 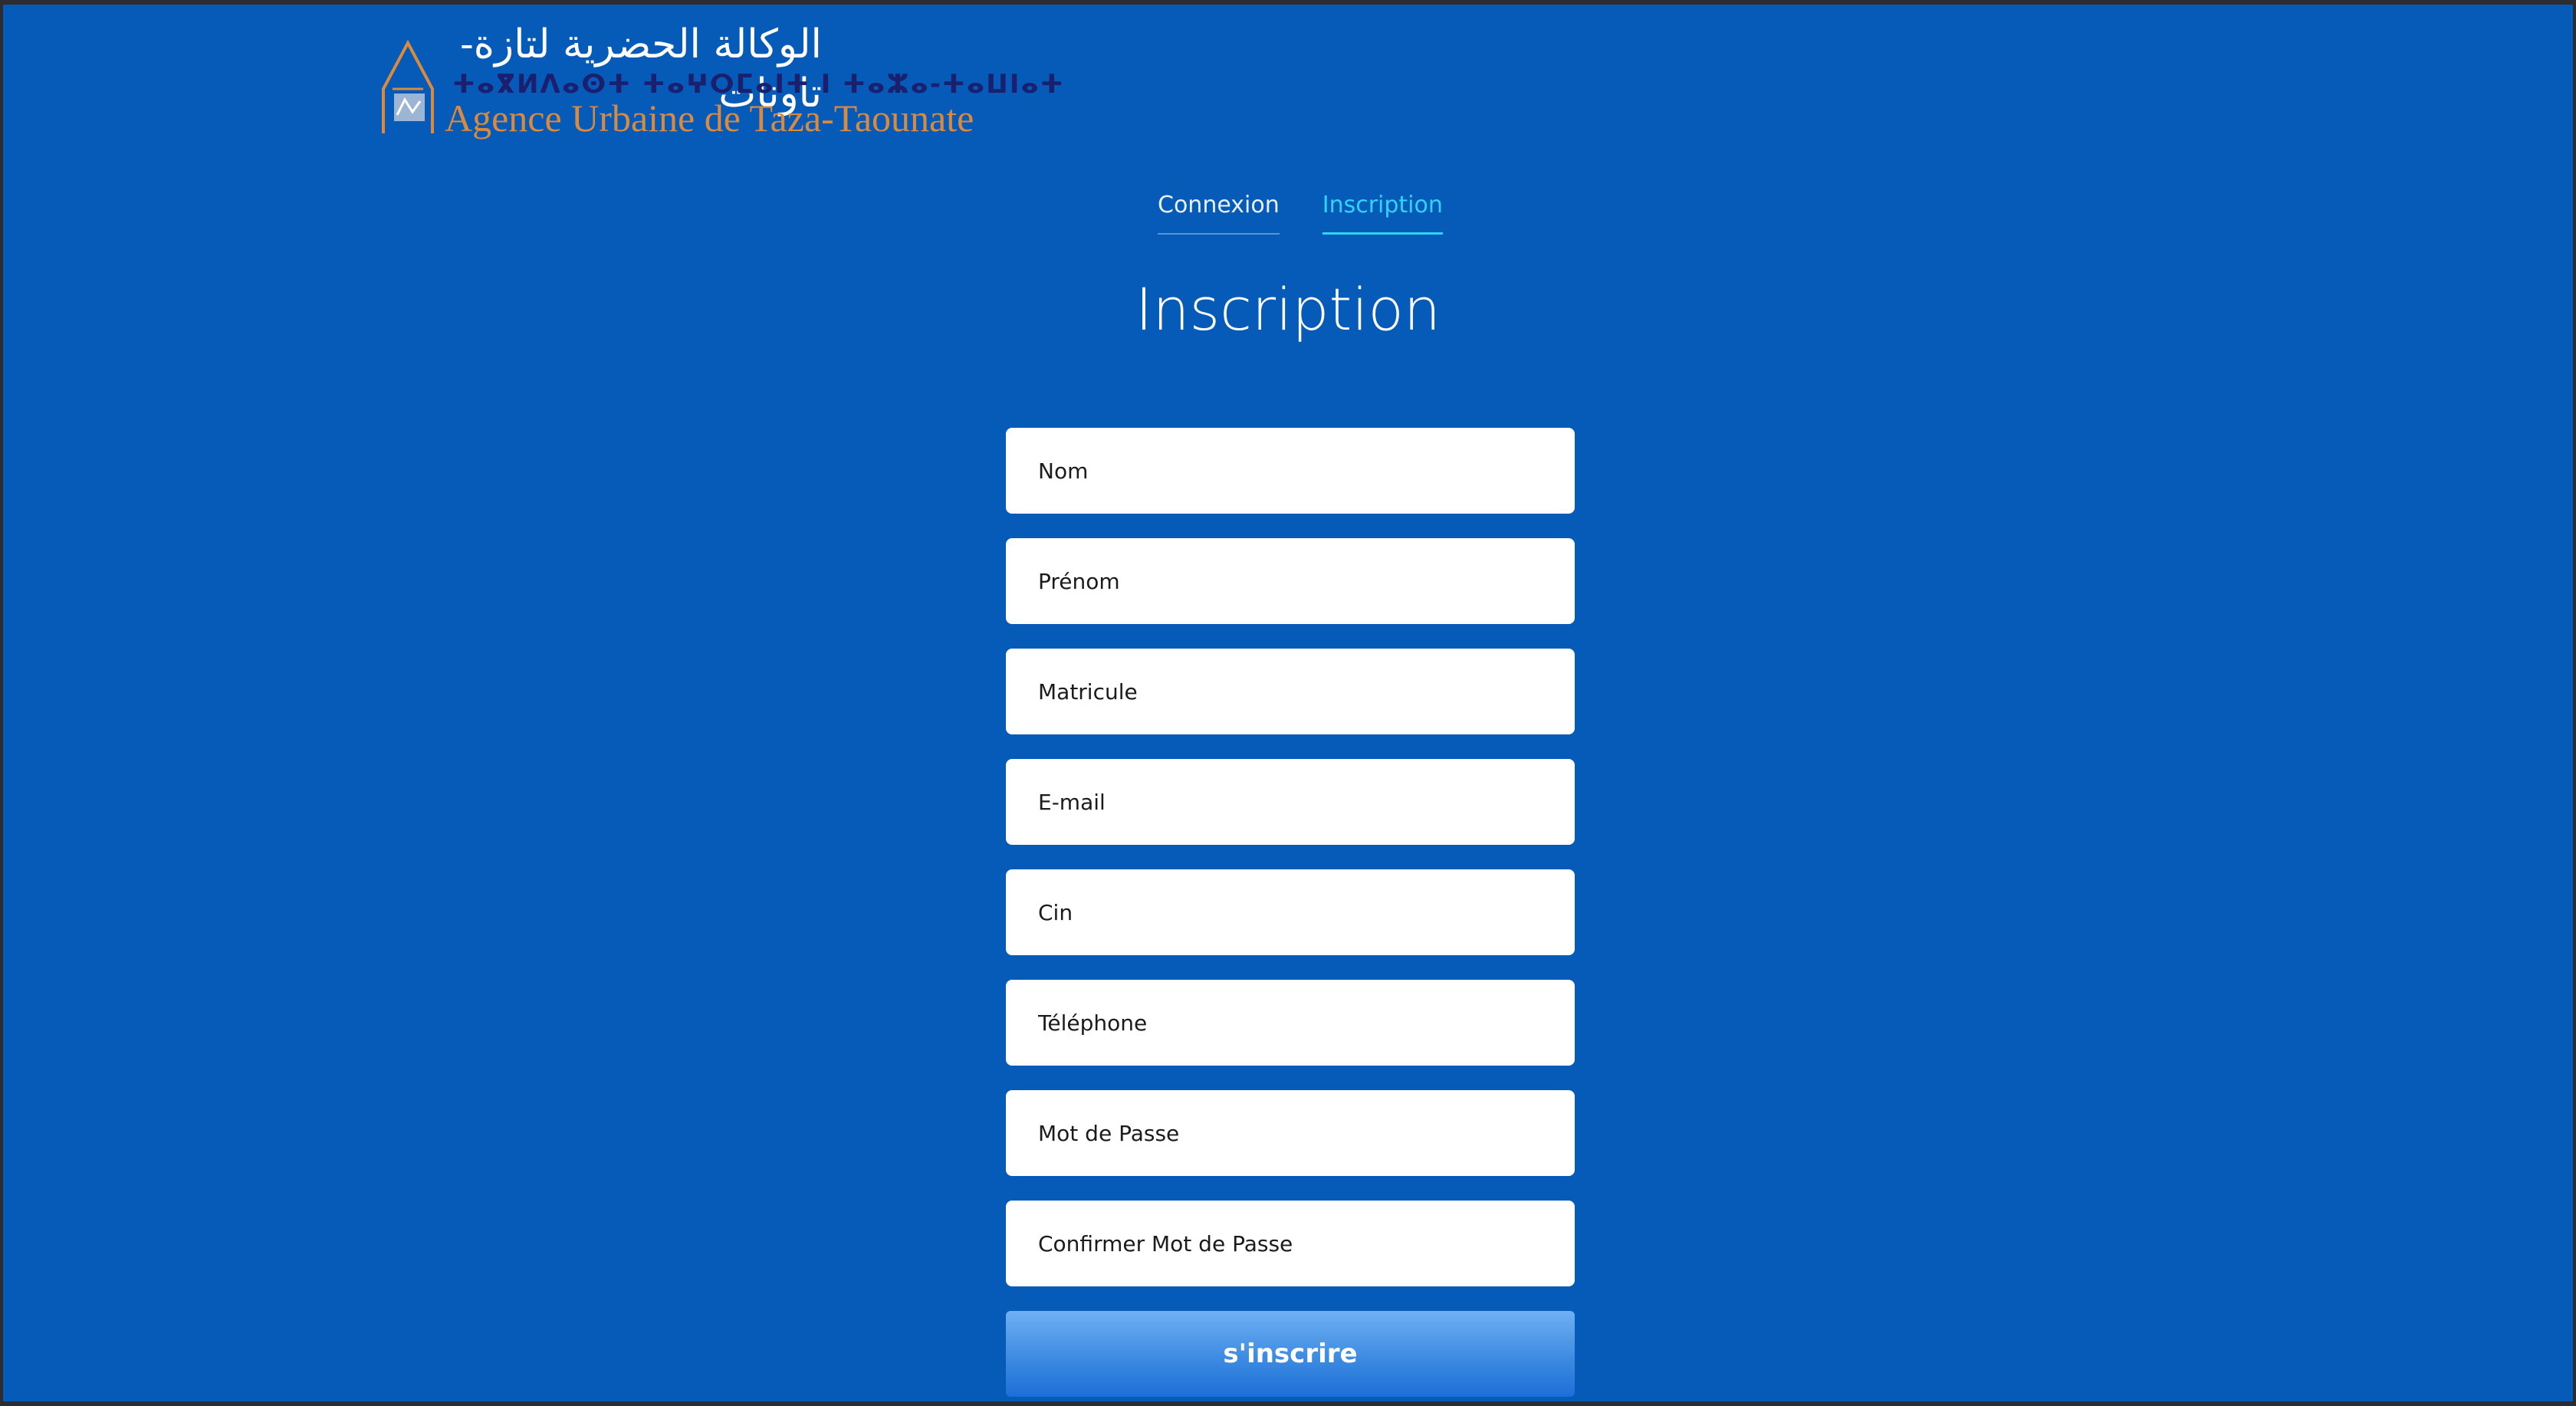 I want to click on email-field, so click(x=1291, y=802).